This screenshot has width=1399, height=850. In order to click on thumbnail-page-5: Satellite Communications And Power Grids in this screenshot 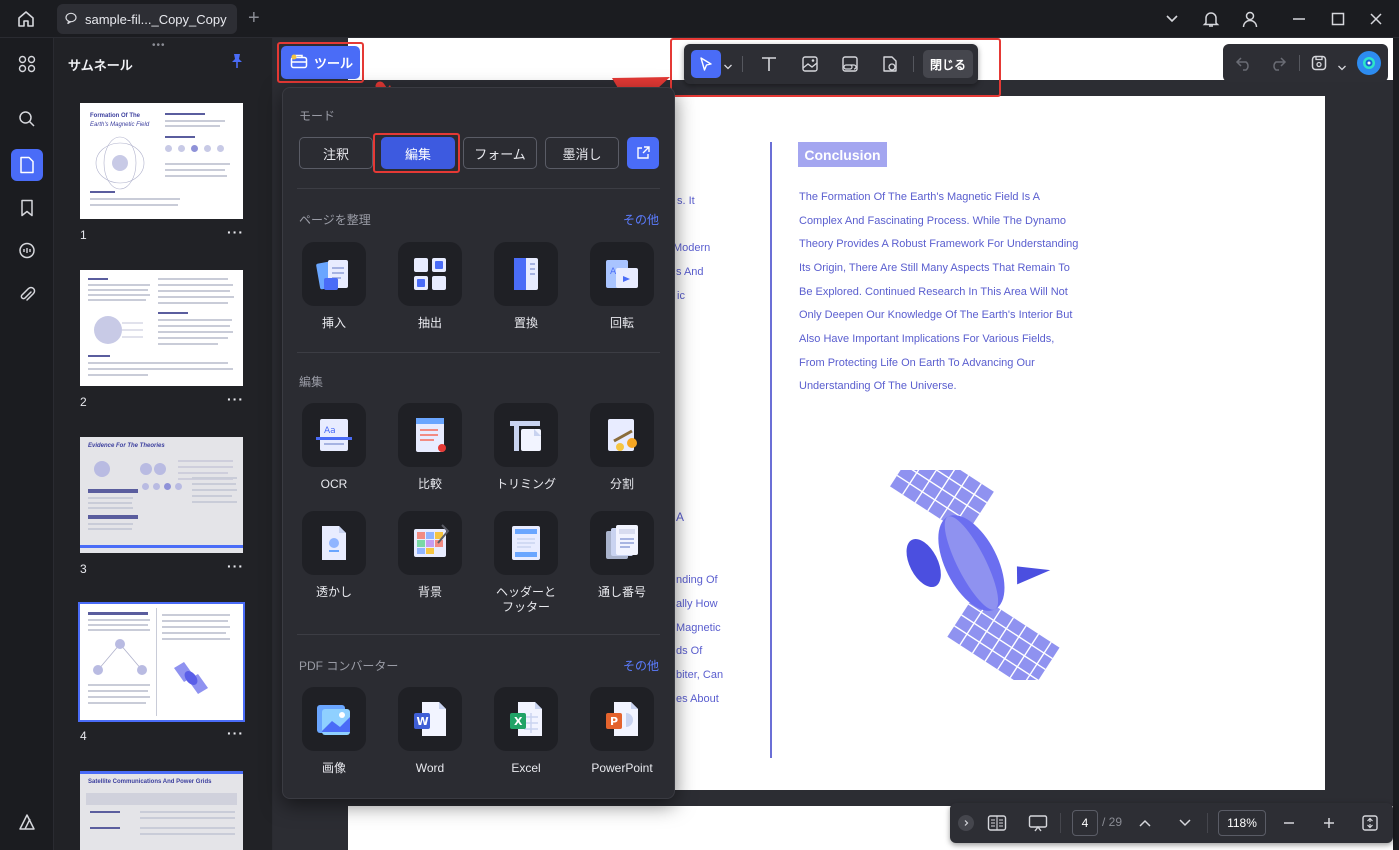, I will do `click(161, 810)`.